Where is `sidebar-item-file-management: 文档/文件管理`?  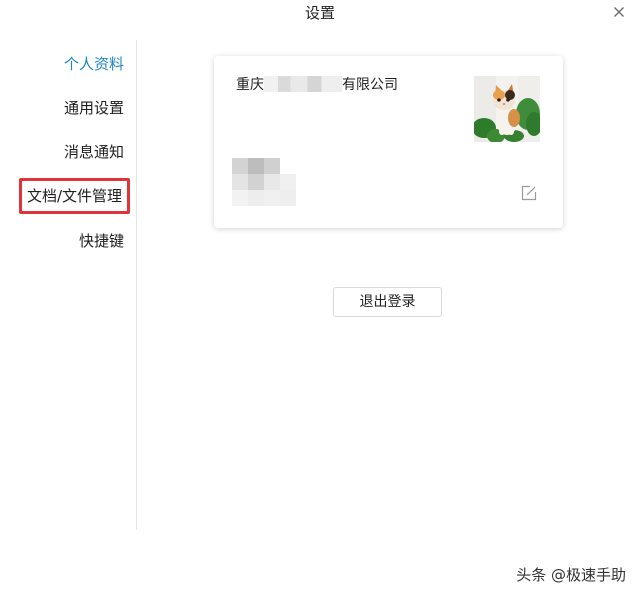
sidebar-item-file-management: 文档/文件管理 is located at coordinates (74, 196).